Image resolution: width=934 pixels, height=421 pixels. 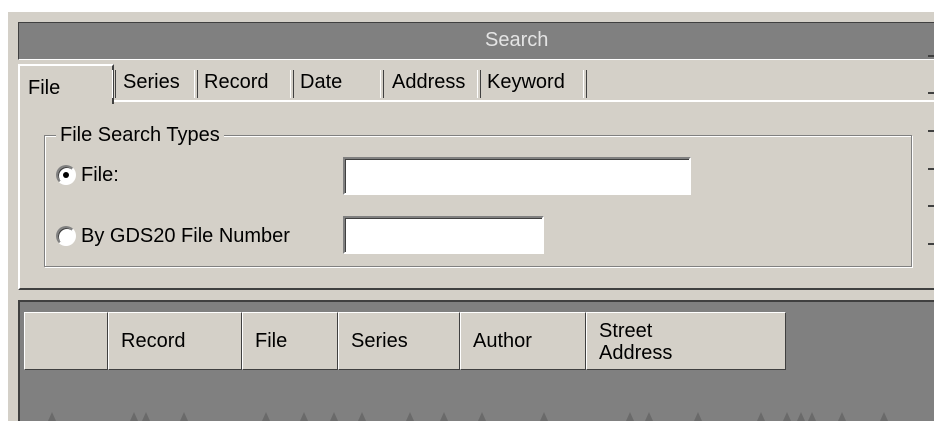 What do you see at coordinates (100, 175) in the screenshot?
I see `file-radio-label: File:` at bounding box center [100, 175].